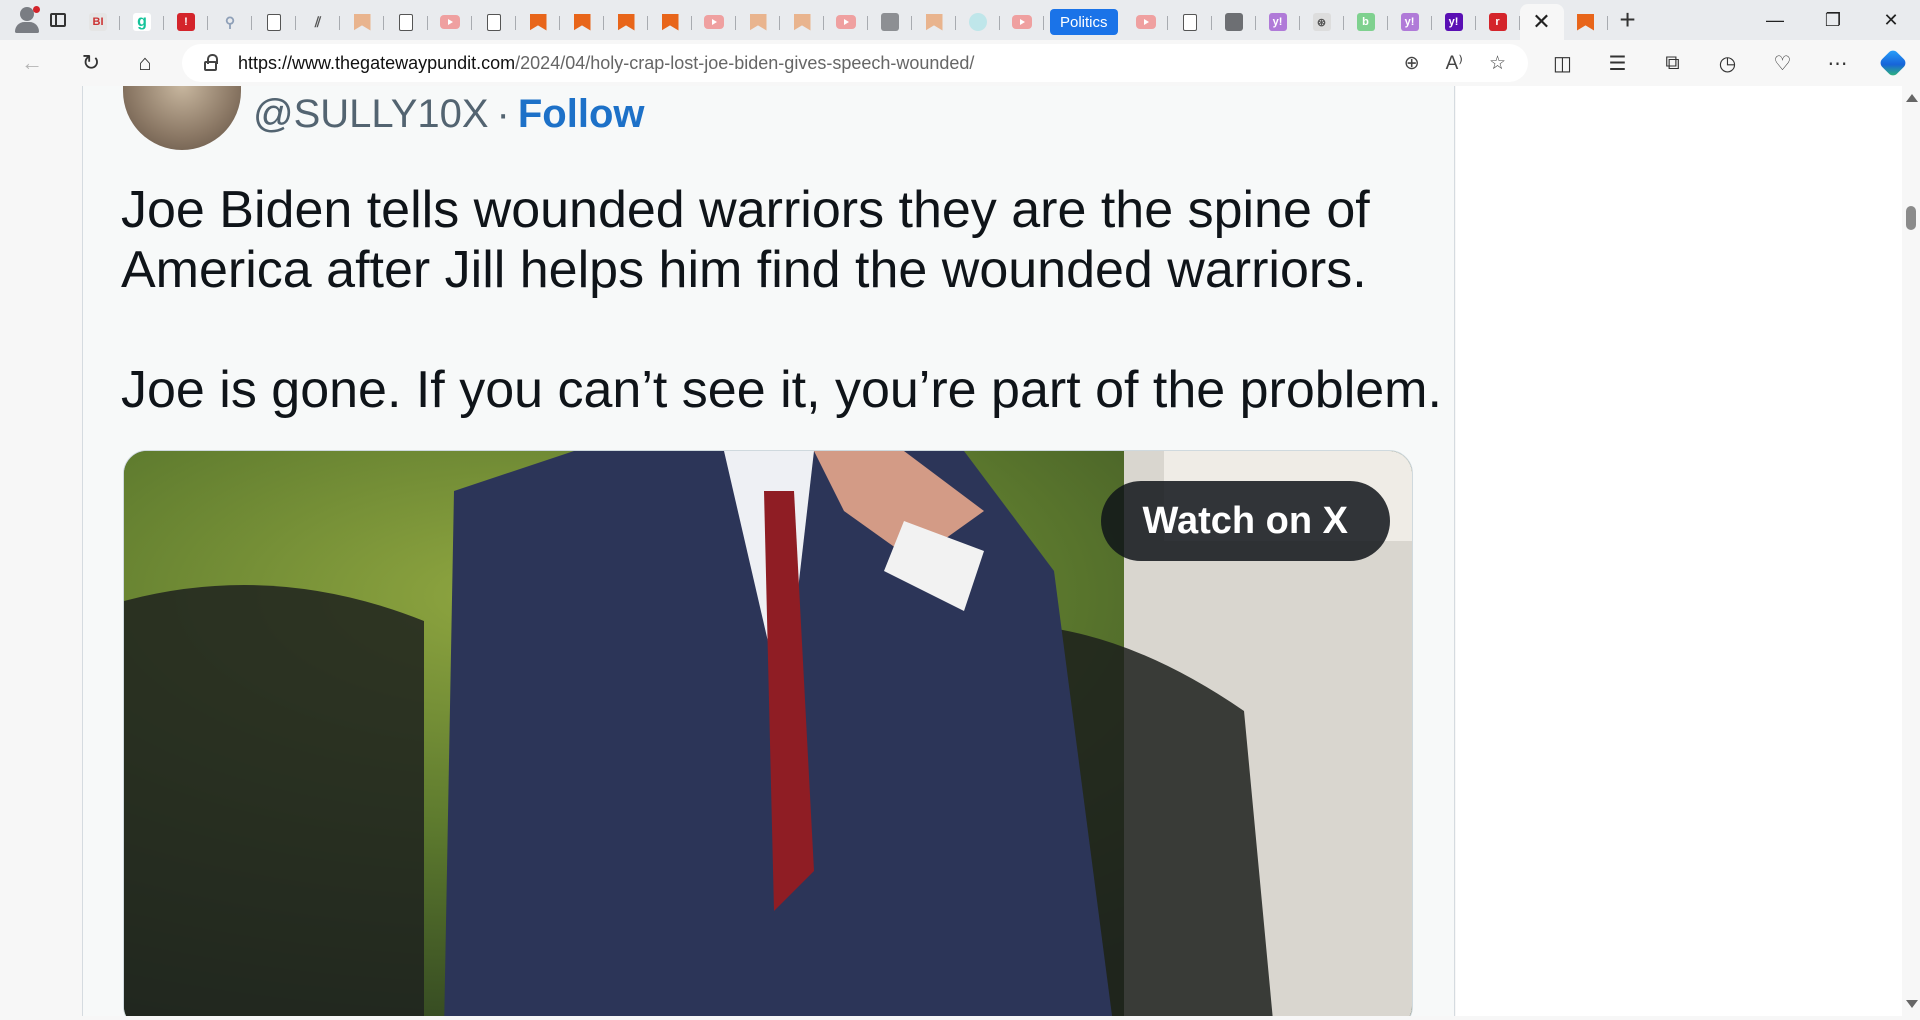 Image resolution: width=1920 pixels, height=1020 pixels. Describe the element at coordinates (371, 114) in the screenshot. I see `tweet-author-handle: @SULLY10X` at that location.